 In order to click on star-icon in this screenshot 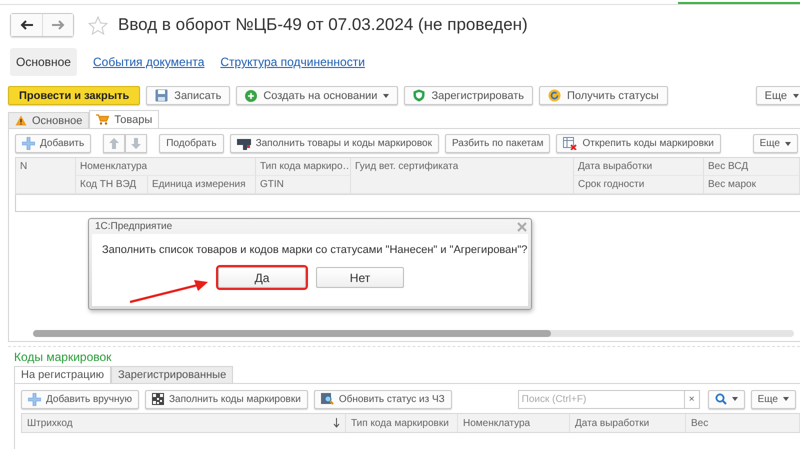, I will do `click(98, 25)`.